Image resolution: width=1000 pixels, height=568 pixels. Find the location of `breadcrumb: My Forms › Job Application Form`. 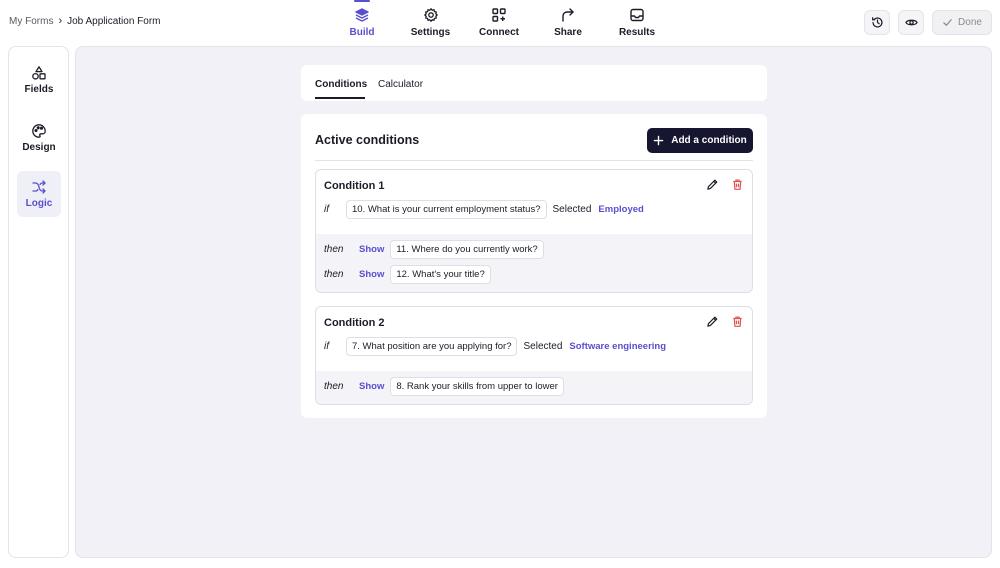

breadcrumb: My Forms › Job Application Form is located at coordinates (85, 21).